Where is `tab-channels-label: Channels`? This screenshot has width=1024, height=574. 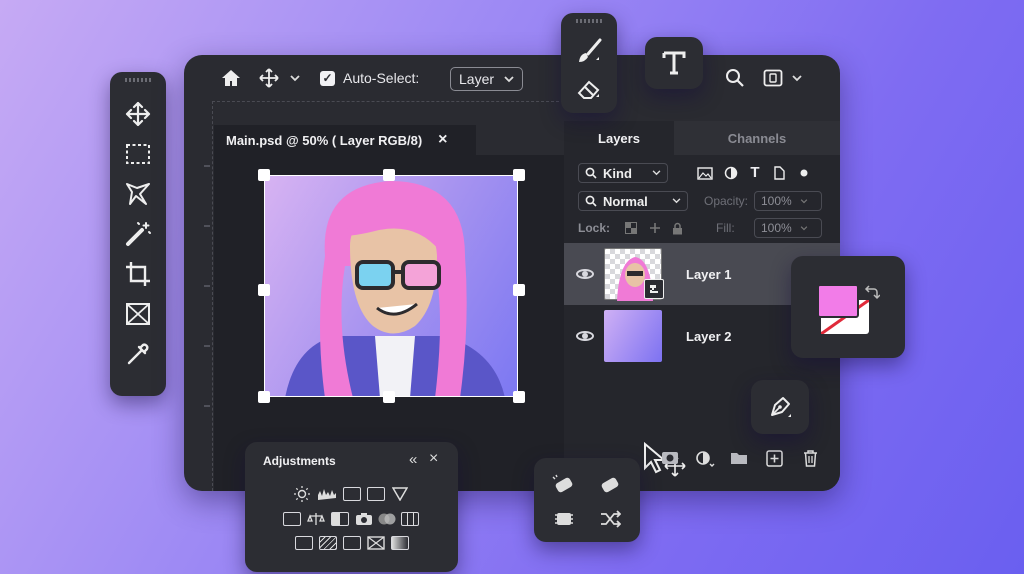 tab-channels-label: Channels is located at coordinates (757, 138).